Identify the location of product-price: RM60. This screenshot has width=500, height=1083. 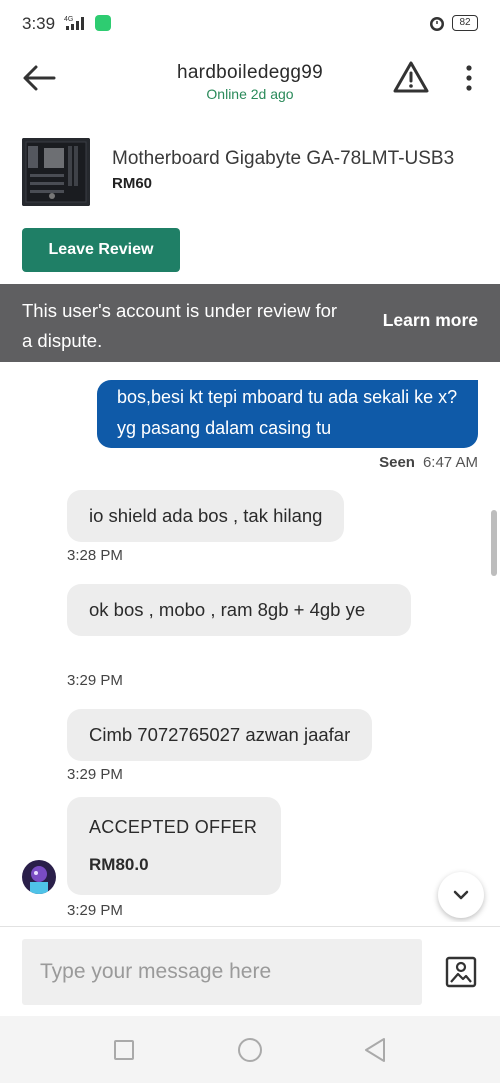
(132, 183).